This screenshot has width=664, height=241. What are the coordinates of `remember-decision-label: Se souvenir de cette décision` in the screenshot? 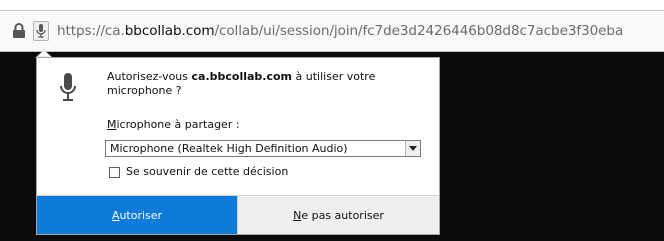 It's located at (207, 171).